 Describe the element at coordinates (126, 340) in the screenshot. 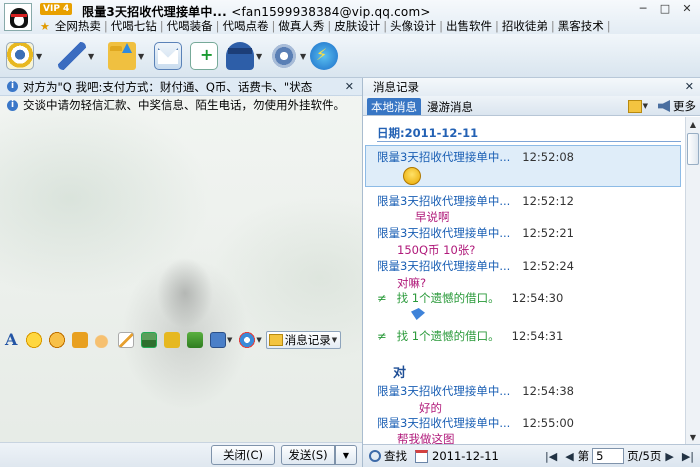

I see `handwriting-icon` at that location.